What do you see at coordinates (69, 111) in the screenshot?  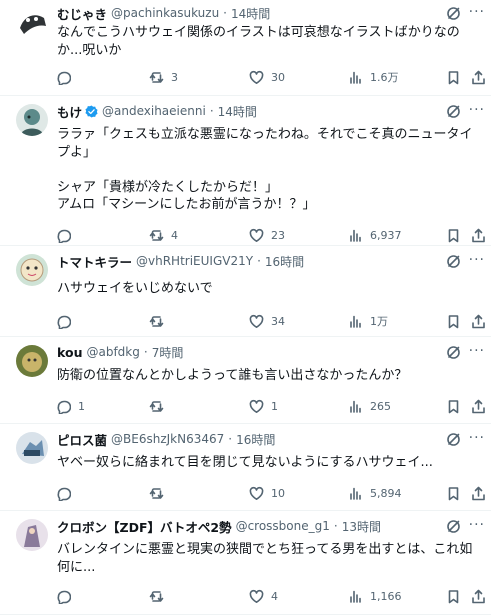 I see `display-name: もけ` at bounding box center [69, 111].